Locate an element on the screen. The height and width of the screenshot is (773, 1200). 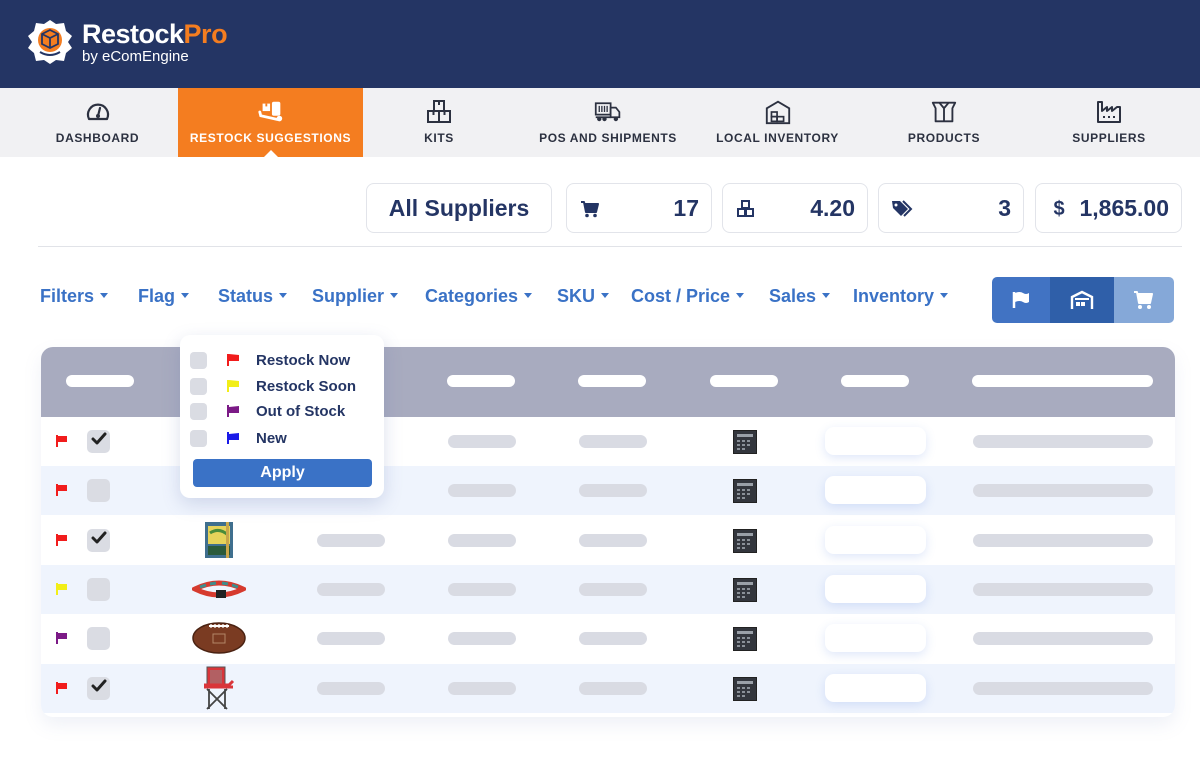
status-option-restock-now: Restock Now is located at coordinates (270, 360).